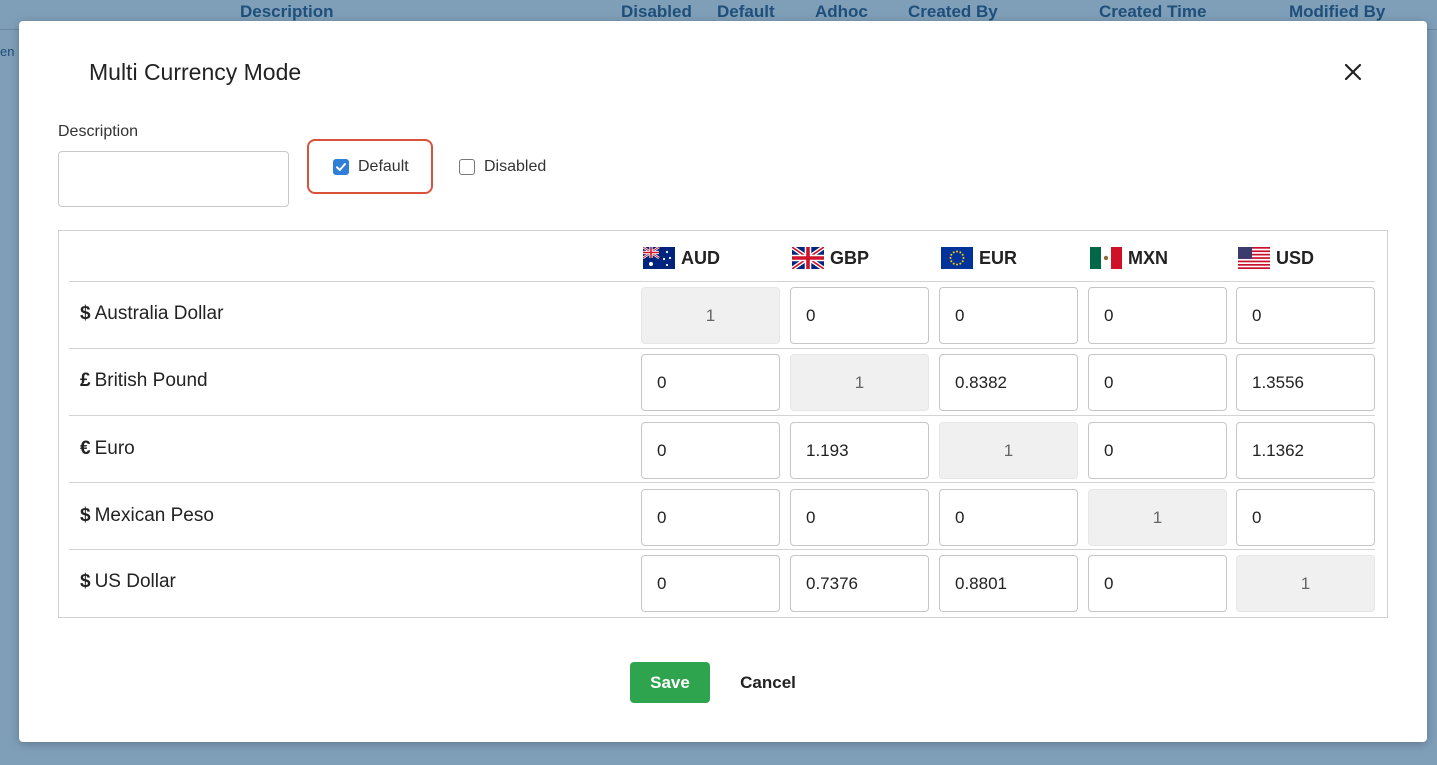  I want to click on currency-code-aud: AUD, so click(700, 257).